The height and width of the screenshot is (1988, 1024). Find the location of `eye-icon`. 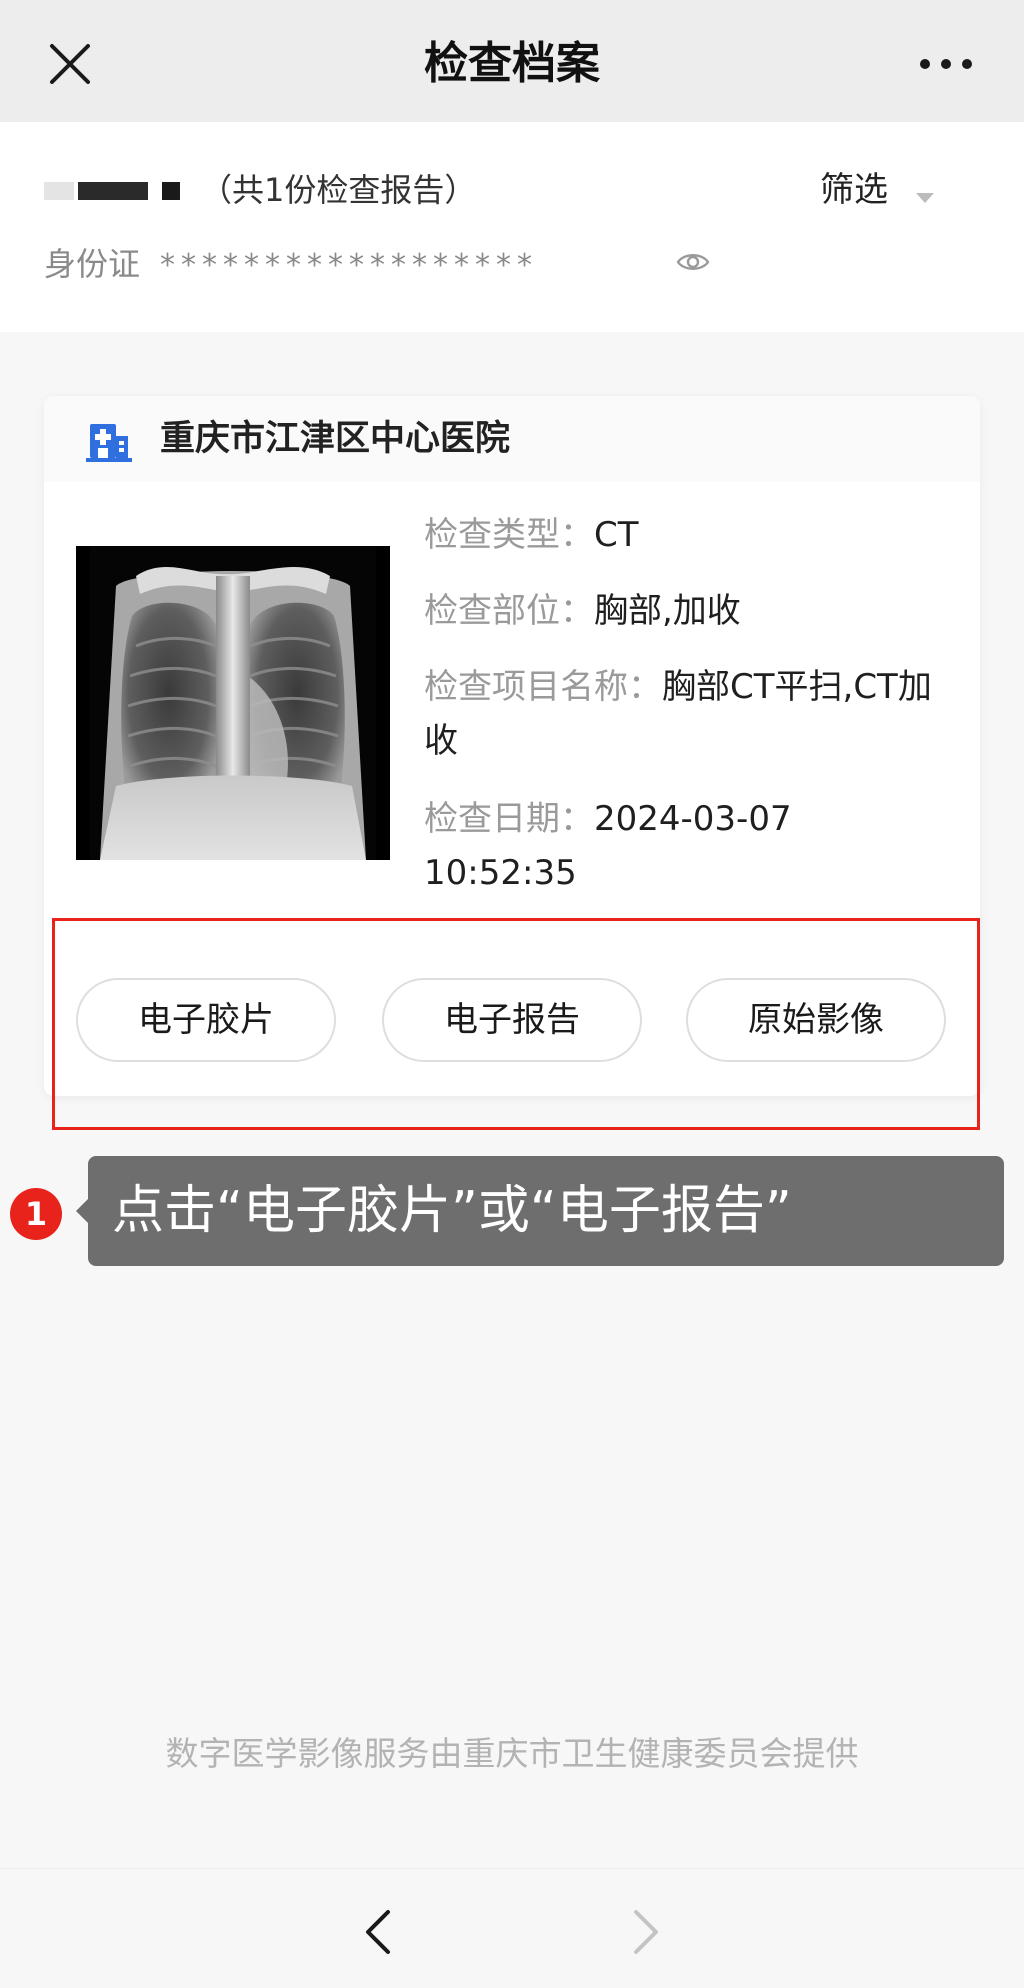

eye-icon is located at coordinates (693, 262).